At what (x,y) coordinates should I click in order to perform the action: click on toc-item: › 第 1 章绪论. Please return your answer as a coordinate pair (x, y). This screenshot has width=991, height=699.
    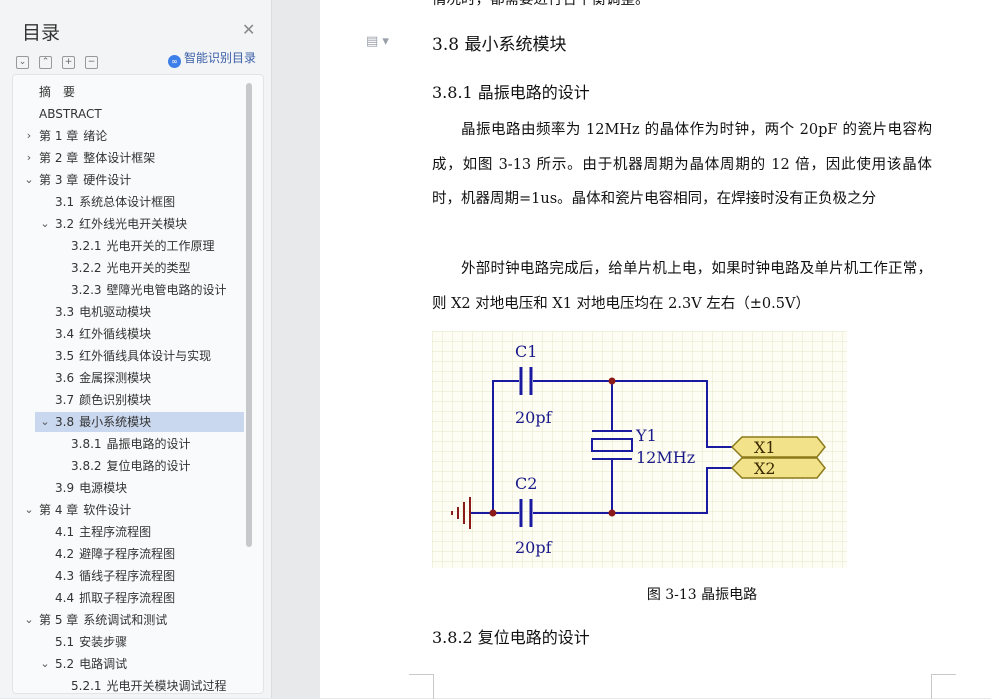
    Looking at the image, I should click on (67, 136).